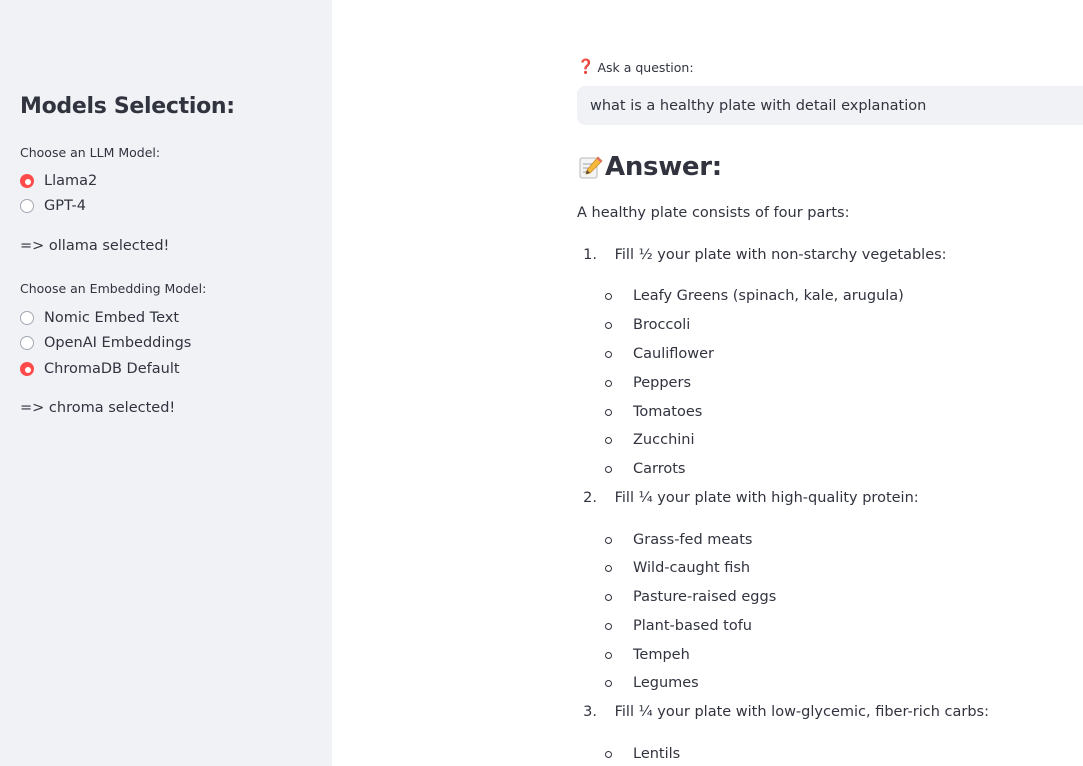 Image resolution: width=1083 pixels, height=766 pixels. What do you see at coordinates (90, 152) in the screenshot?
I see `llm-model-label: Choose an LLM Model:` at bounding box center [90, 152].